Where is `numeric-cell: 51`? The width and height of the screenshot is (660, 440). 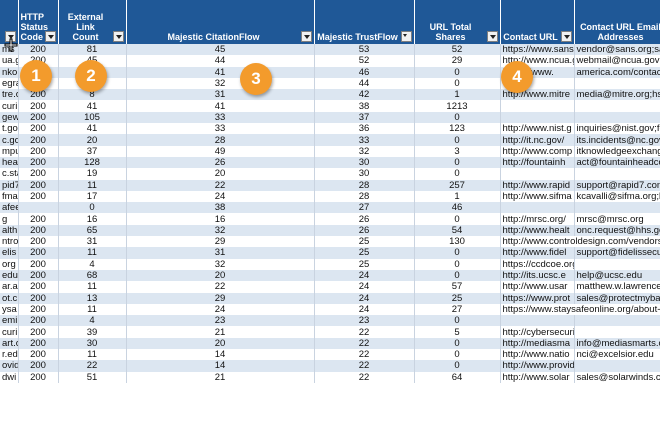 numeric-cell: 51 is located at coordinates (92, 377).